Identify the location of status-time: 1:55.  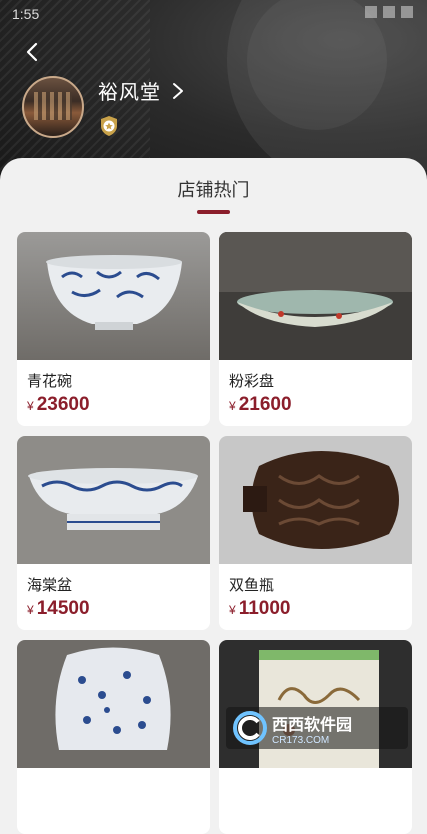
(26, 14).